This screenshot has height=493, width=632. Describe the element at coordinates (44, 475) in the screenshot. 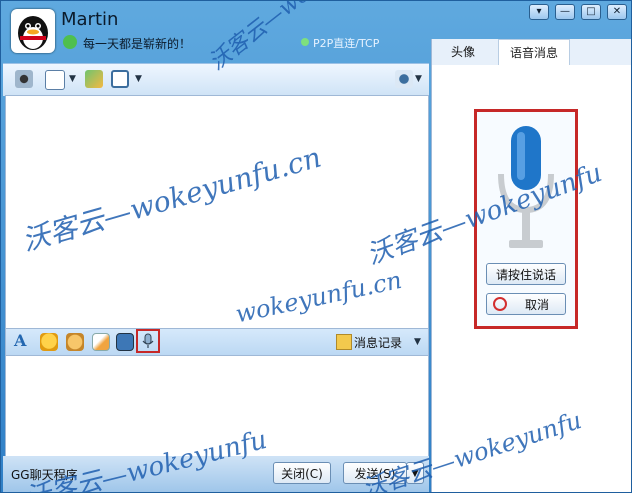

I see `program-label: GG聊天程序` at that location.